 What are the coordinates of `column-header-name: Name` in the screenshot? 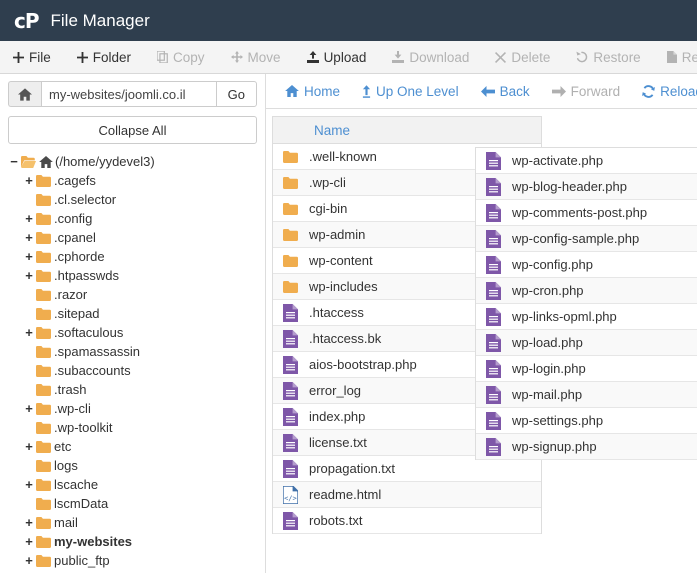 It's located at (407, 130).